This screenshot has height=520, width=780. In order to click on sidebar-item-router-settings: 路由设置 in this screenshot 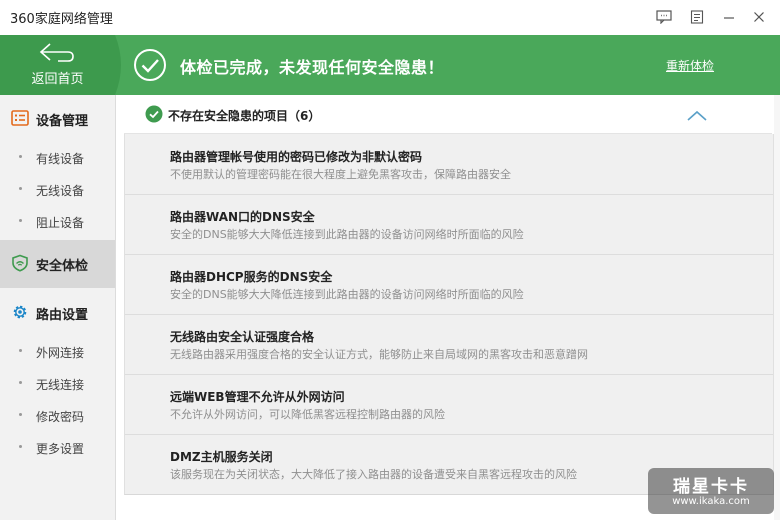, I will do `click(57, 313)`.